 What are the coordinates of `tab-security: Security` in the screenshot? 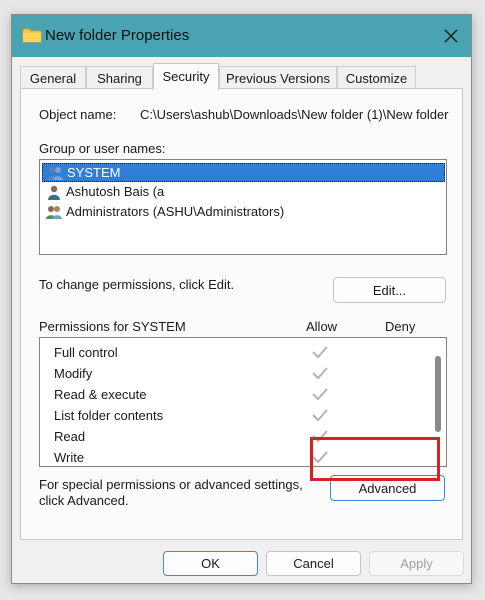 It's located at (186, 76).